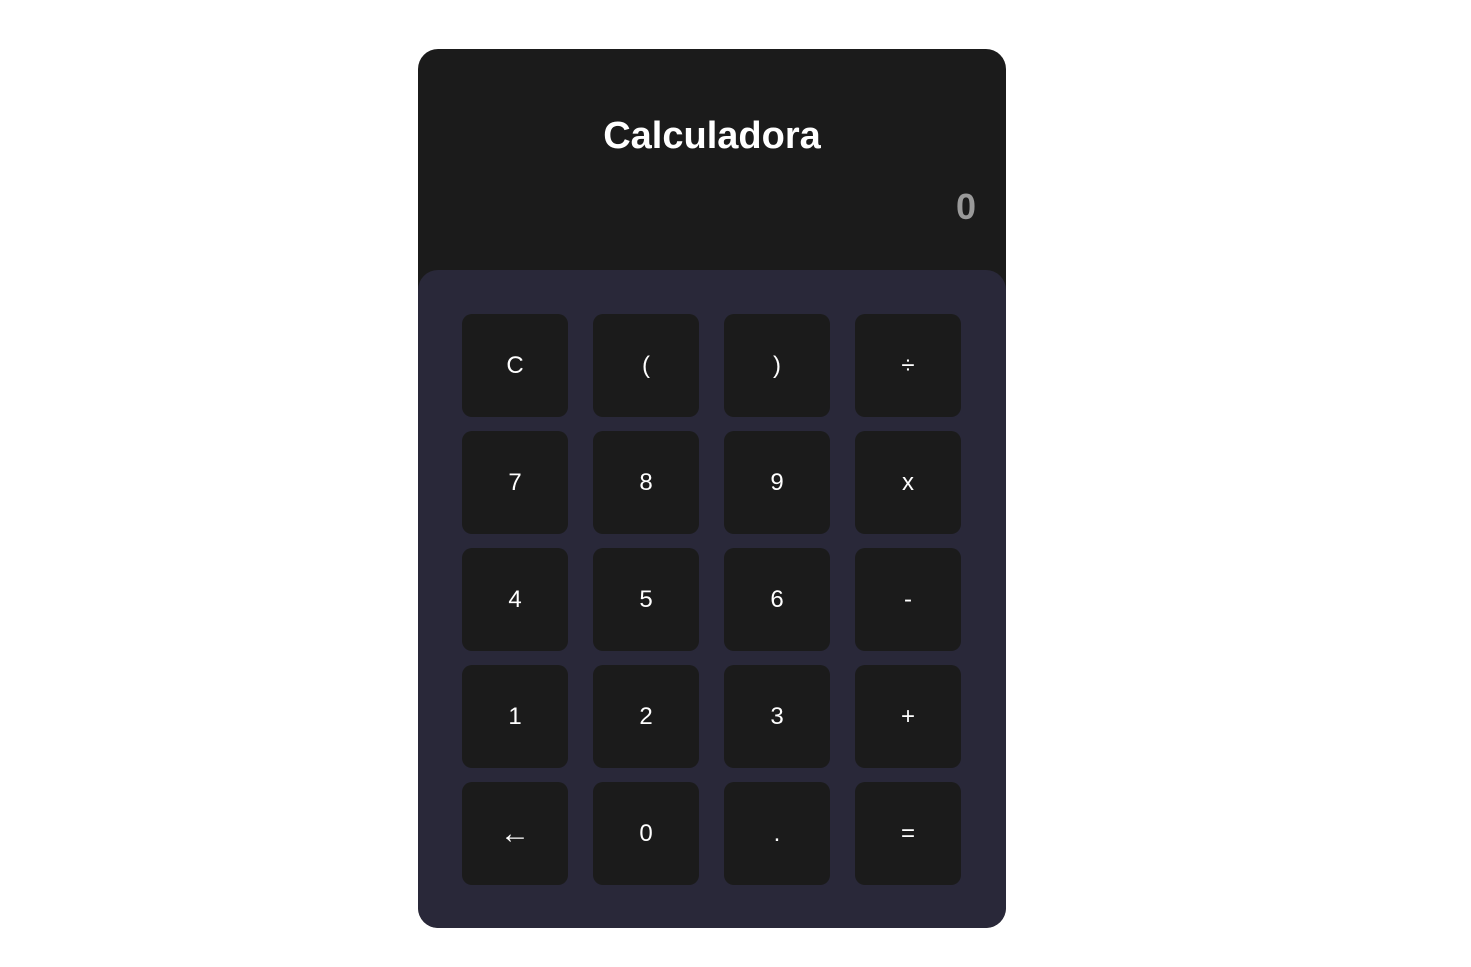 This screenshot has width=1471, height=967. What do you see at coordinates (965, 206) in the screenshot?
I see `result-display: 0` at bounding box center [965, 206].